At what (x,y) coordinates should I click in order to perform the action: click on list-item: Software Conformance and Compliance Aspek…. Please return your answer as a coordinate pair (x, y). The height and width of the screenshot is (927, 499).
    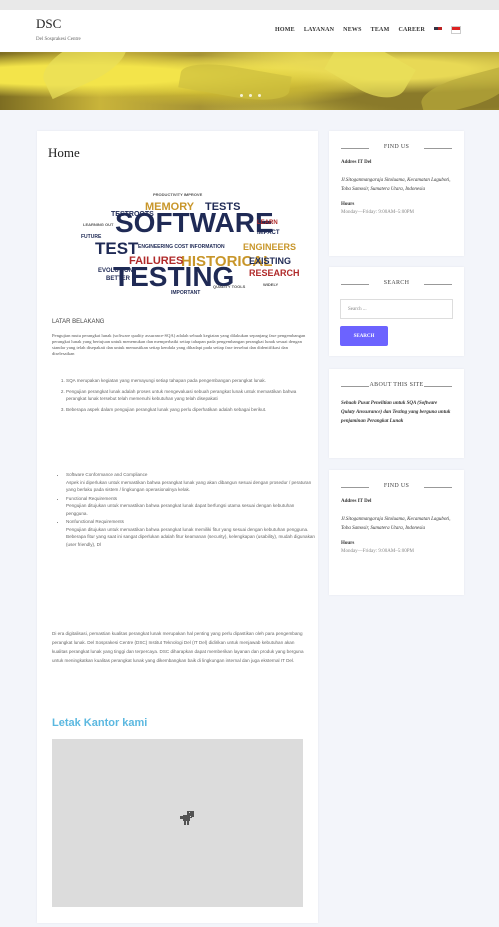
    Looking at the image, I should click on (191, 482).